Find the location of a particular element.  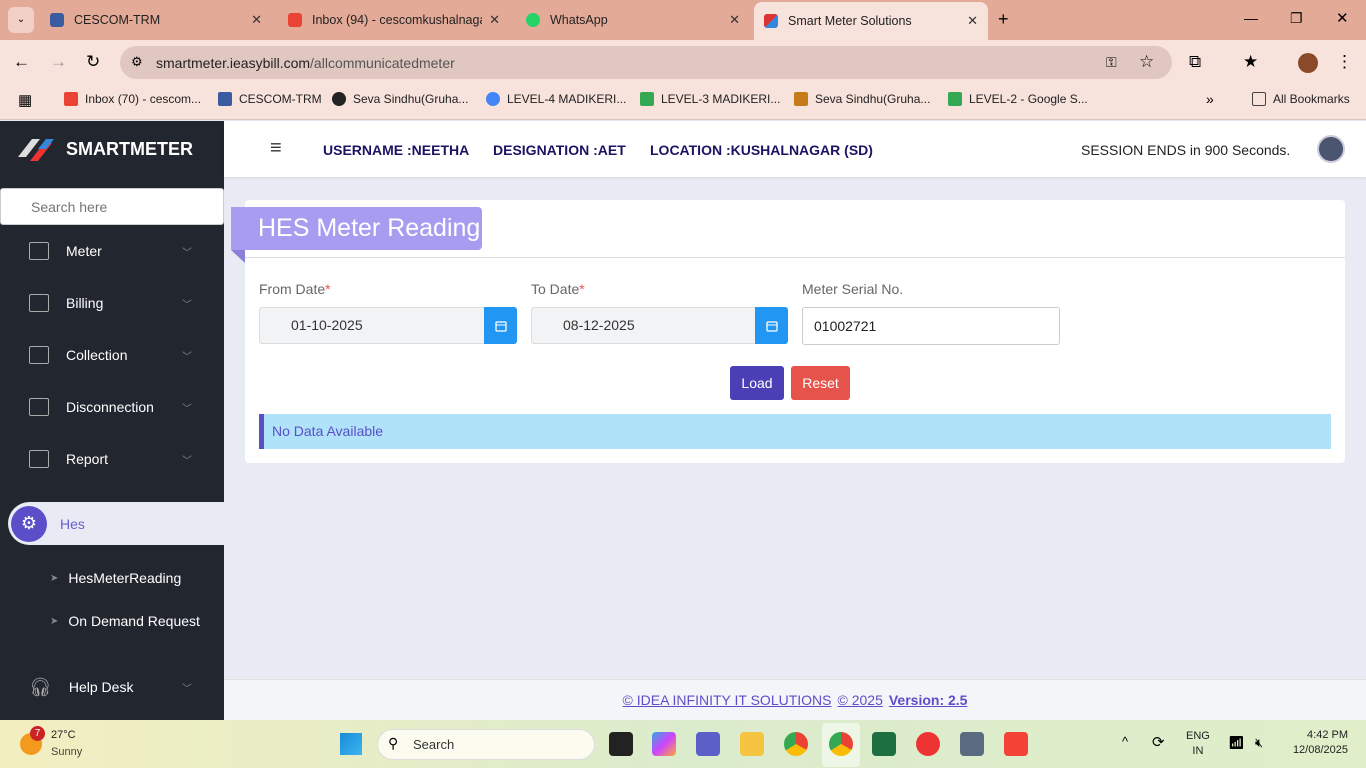

anydesk-icon is located at coordinates (1016, 744).